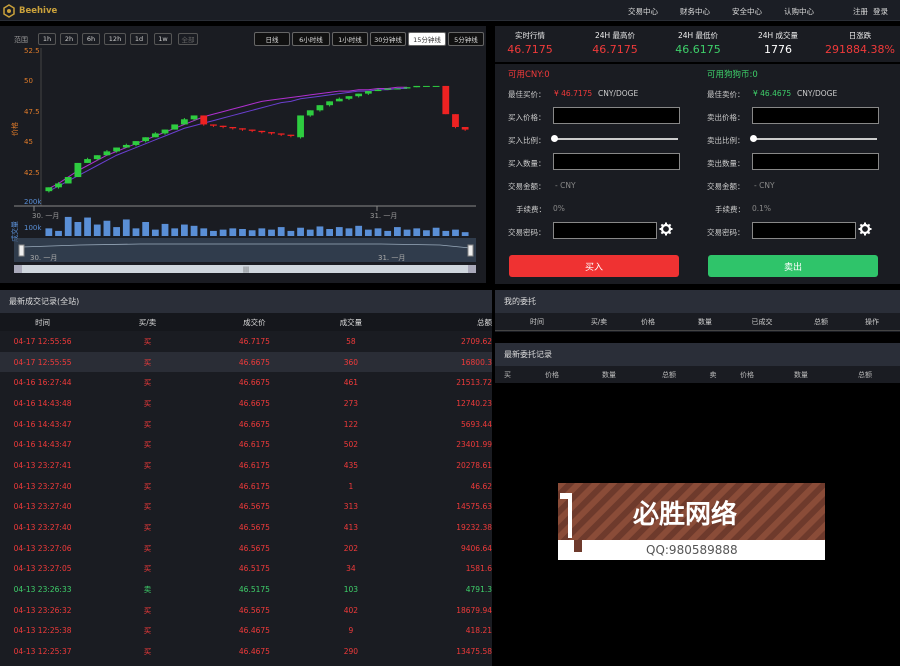  What do you see at coordinates (351, 652) in the screenshot?
I see `trade-volume: 290` at bounding box center [351, 652].